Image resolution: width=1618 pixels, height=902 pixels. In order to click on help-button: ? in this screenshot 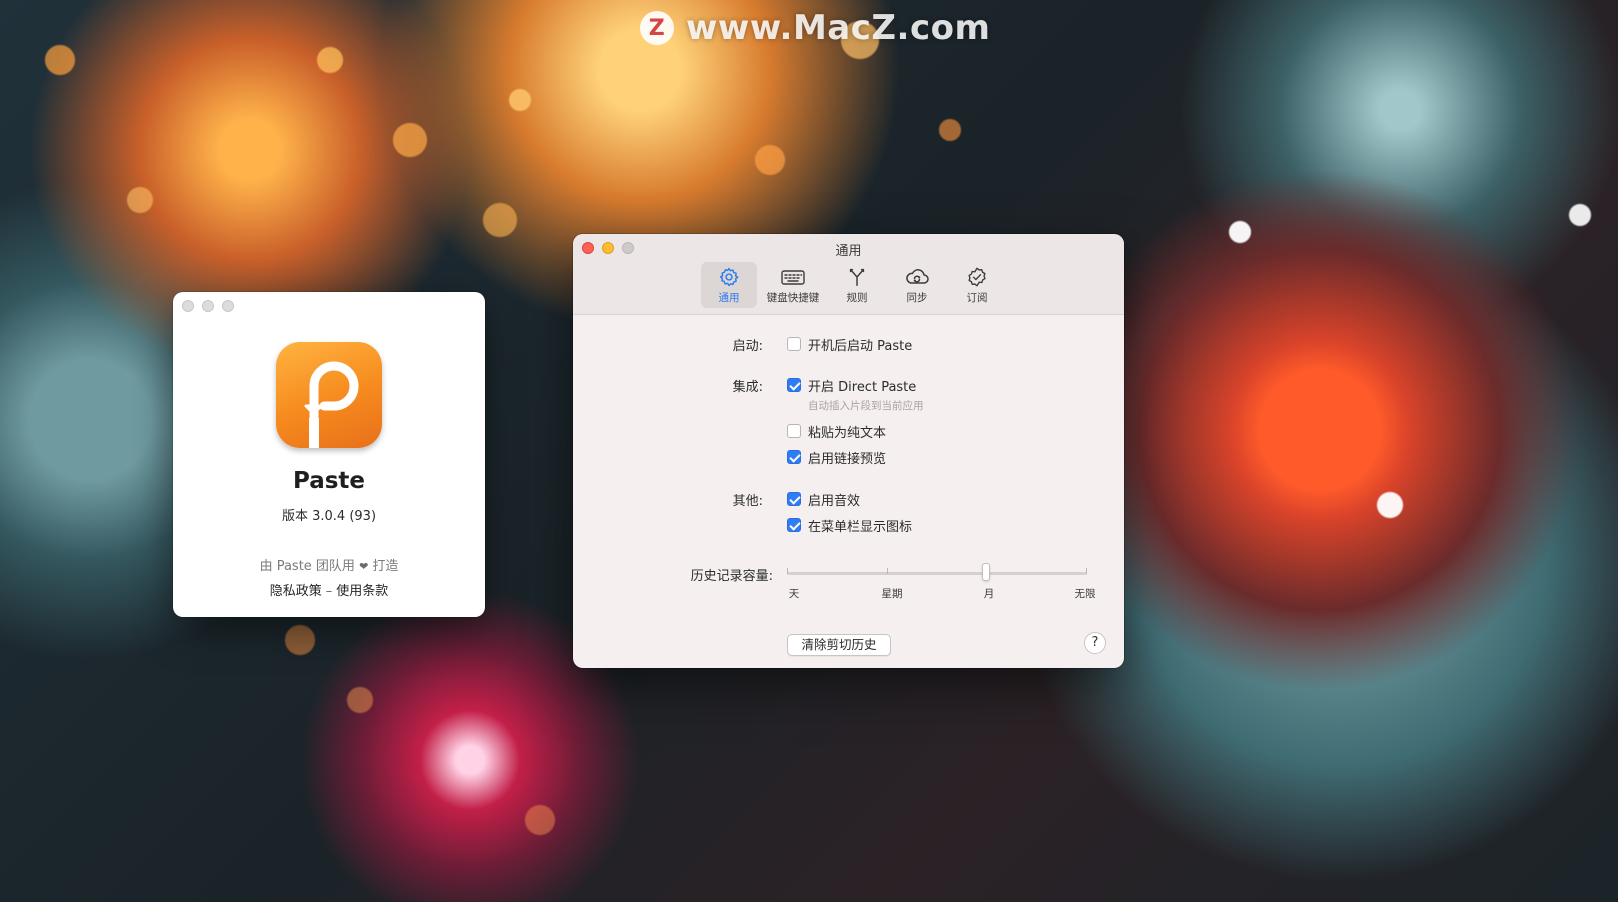, I will do `click(1095, 643)`.